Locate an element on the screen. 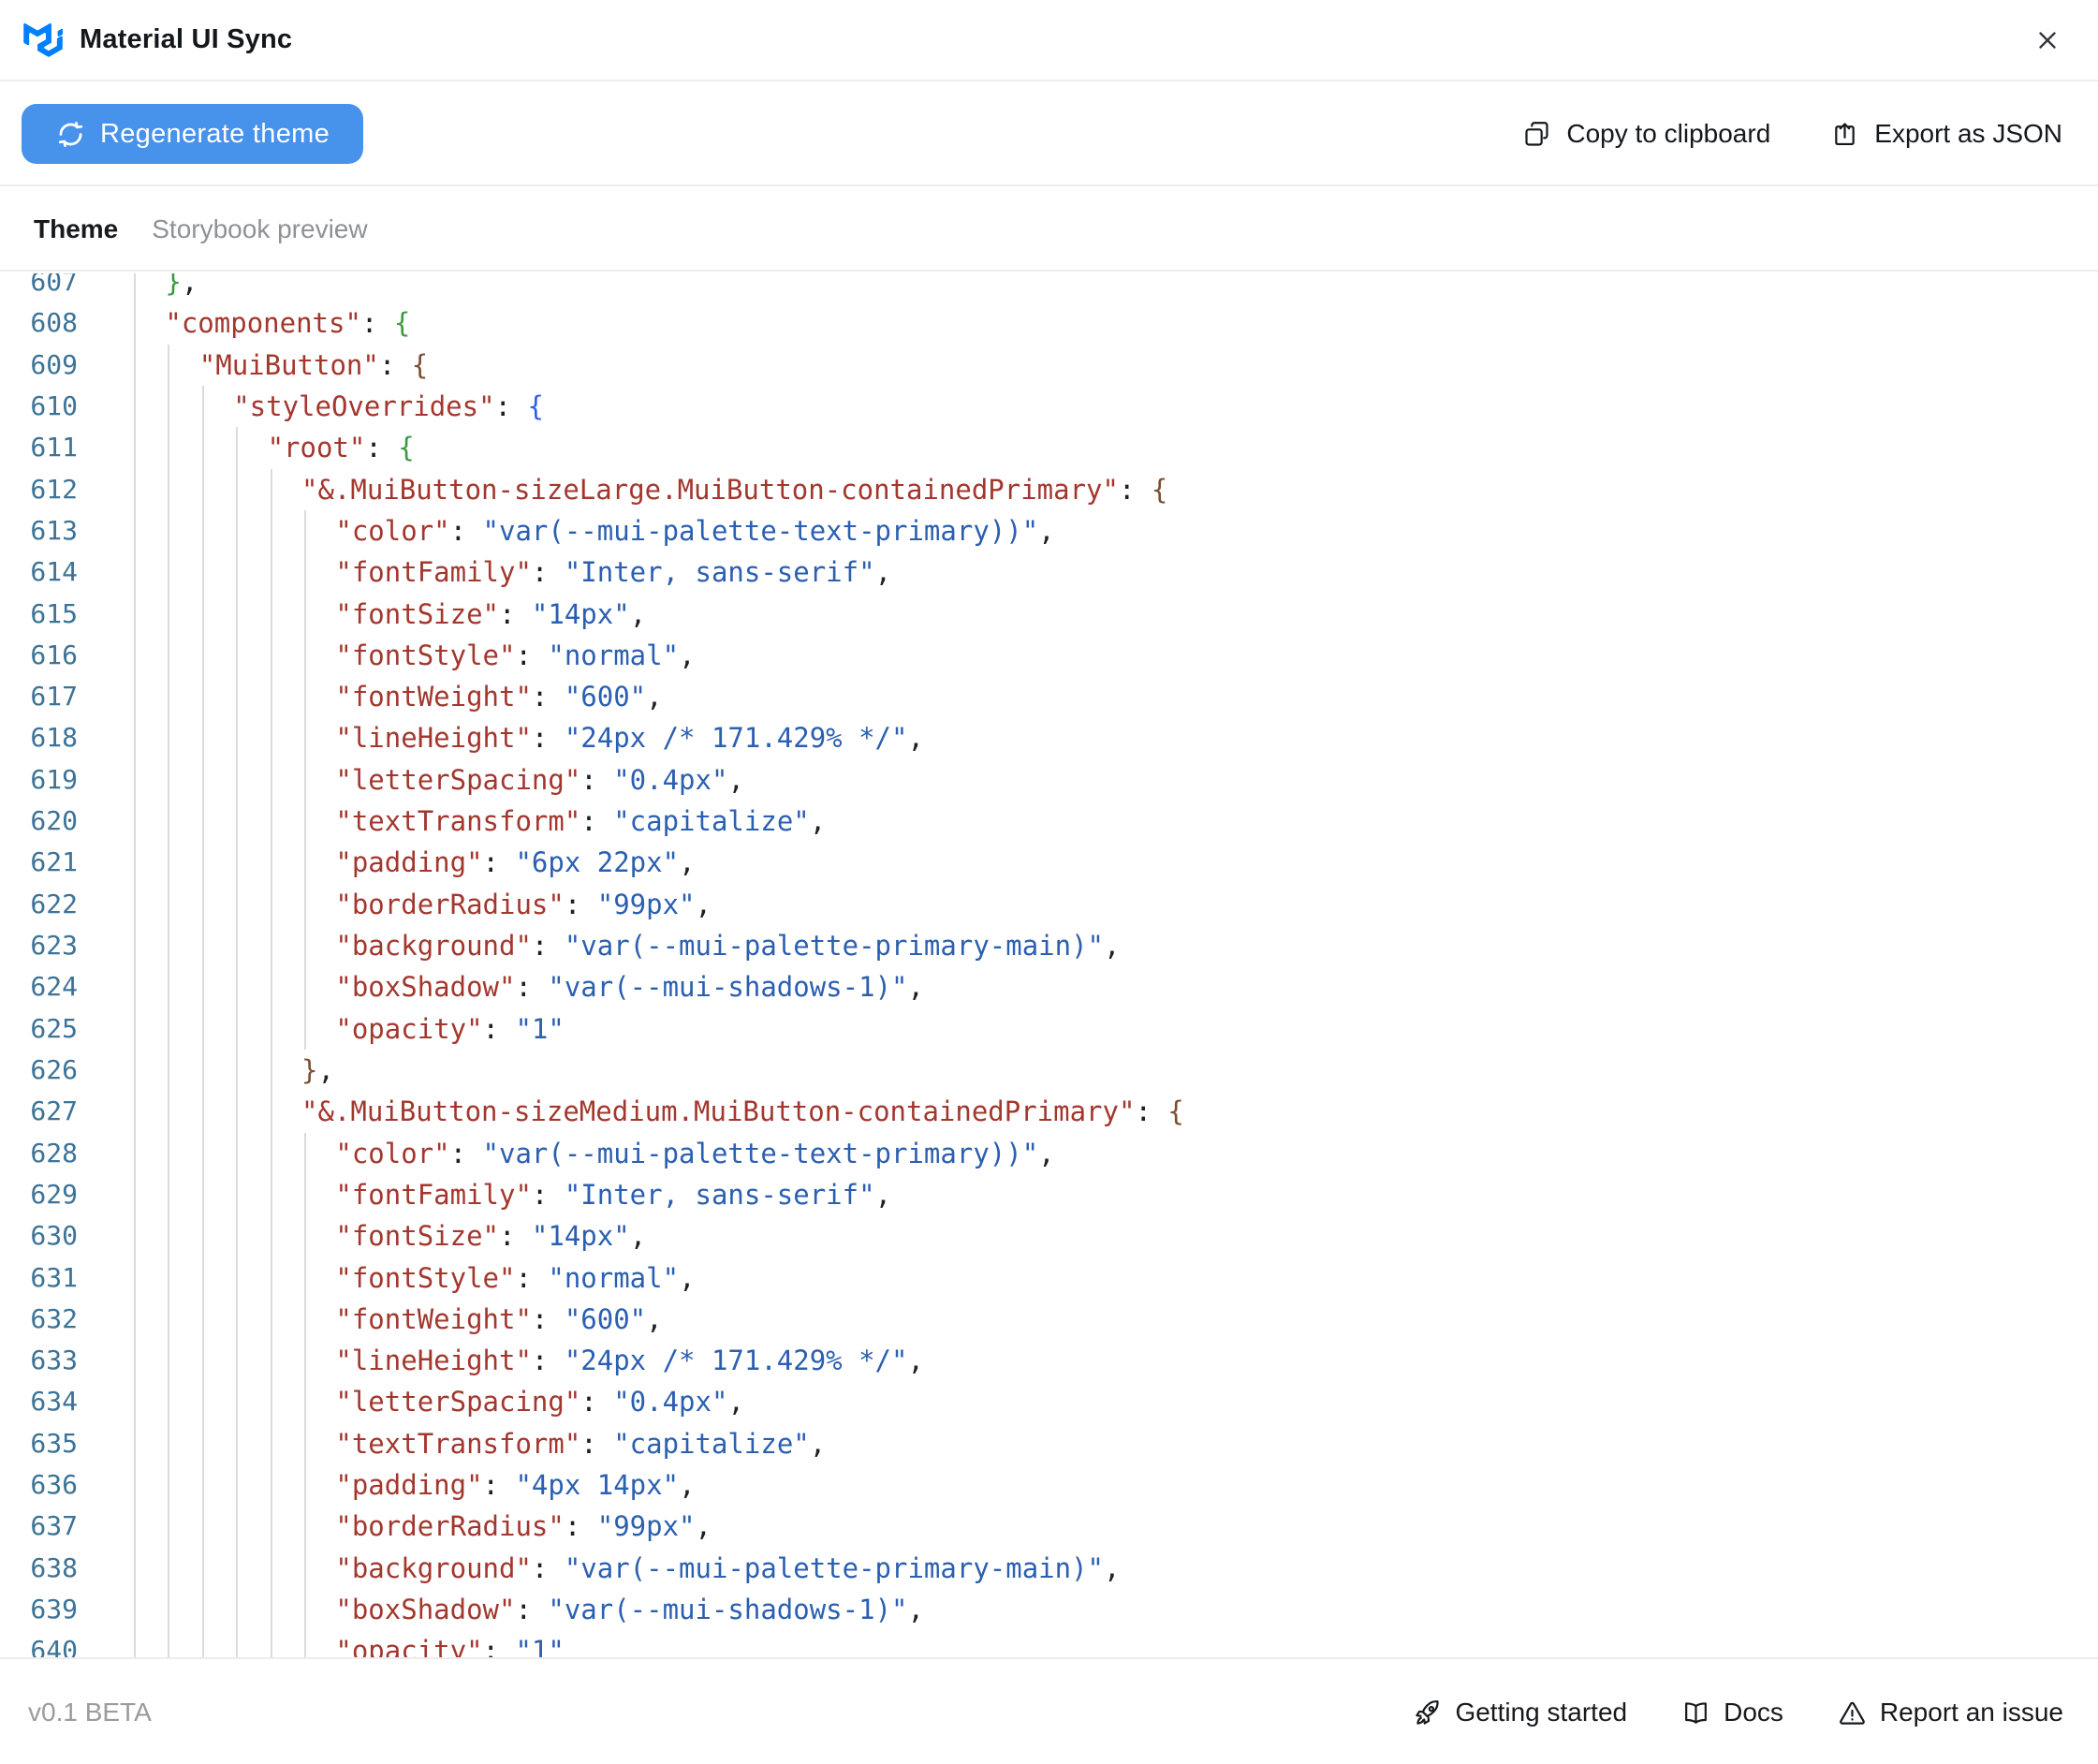  regenerate-theme-button: Regenerate theme is located at coordinates (193, 134).